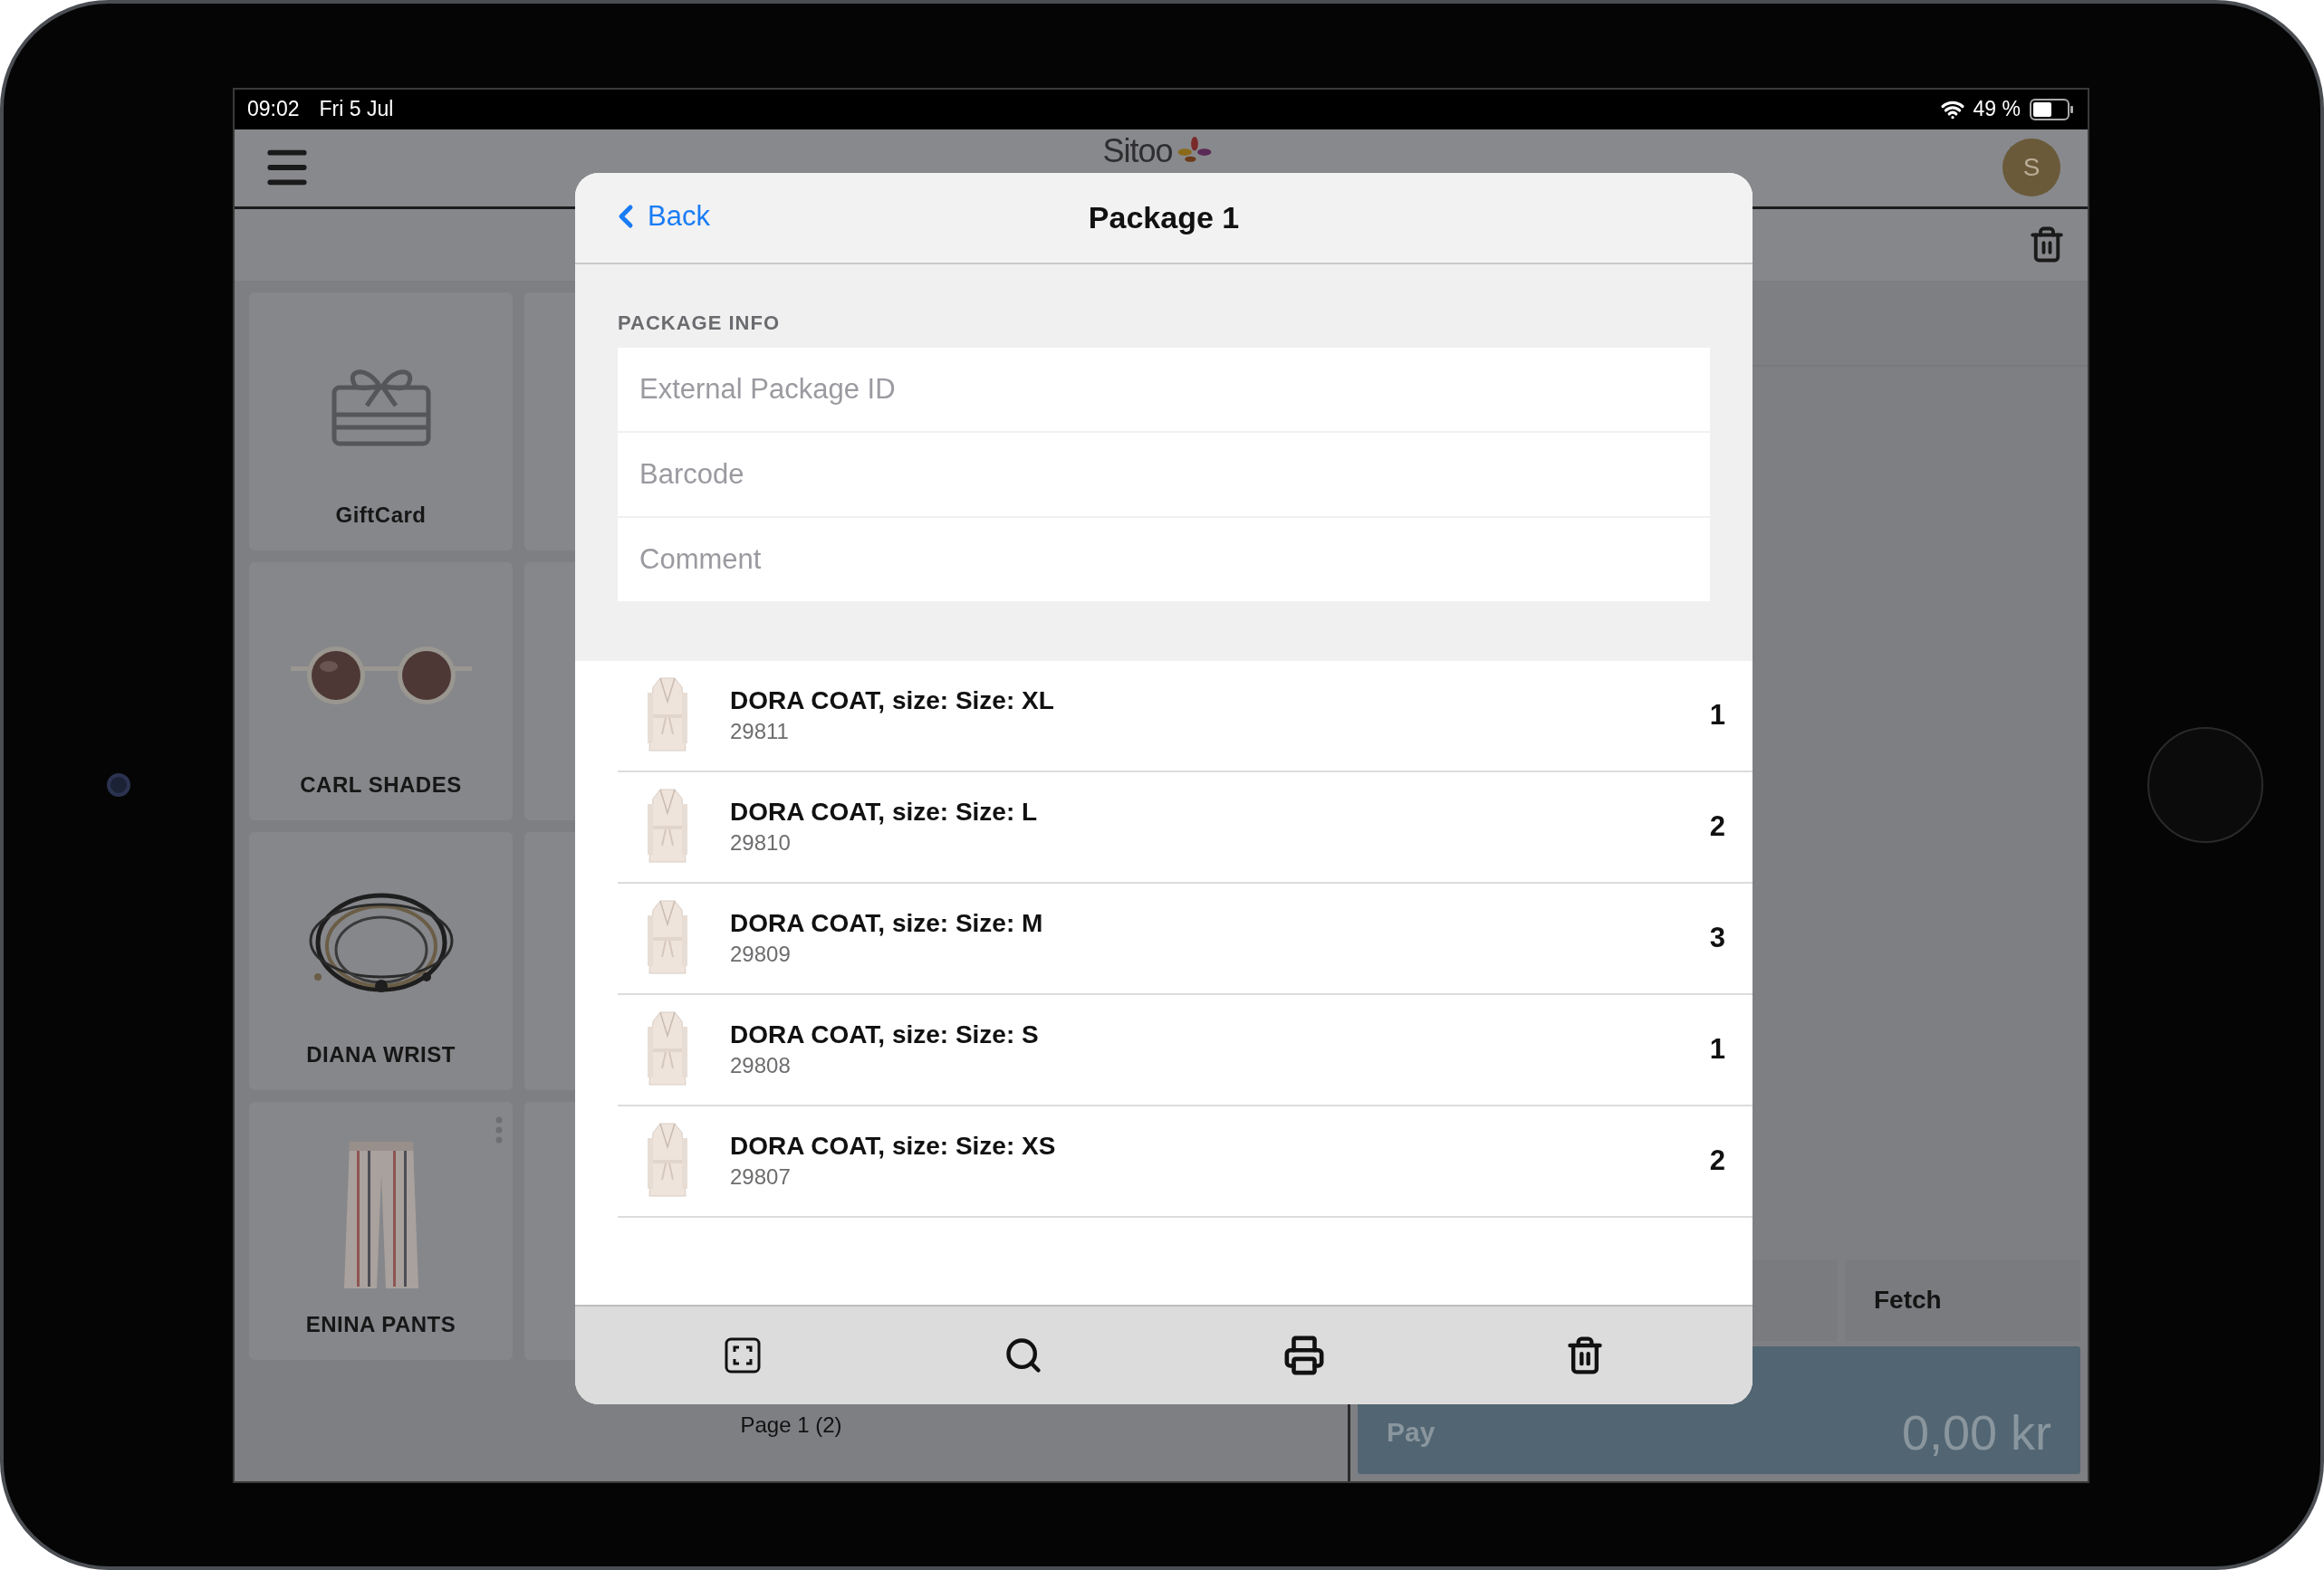 The image size is (2324, 1570). Describe the element at coordinates (1963, 1300) in the screenshot. I see `fetch-button: Fetch` at that location.